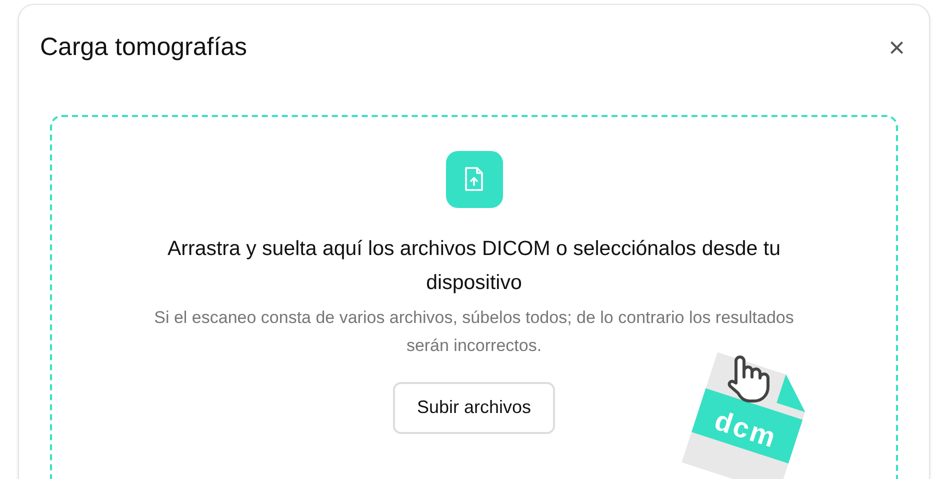 The width and height of the screenshot is (949, 479). I want to click on close-button: ×, so click(896, 48).